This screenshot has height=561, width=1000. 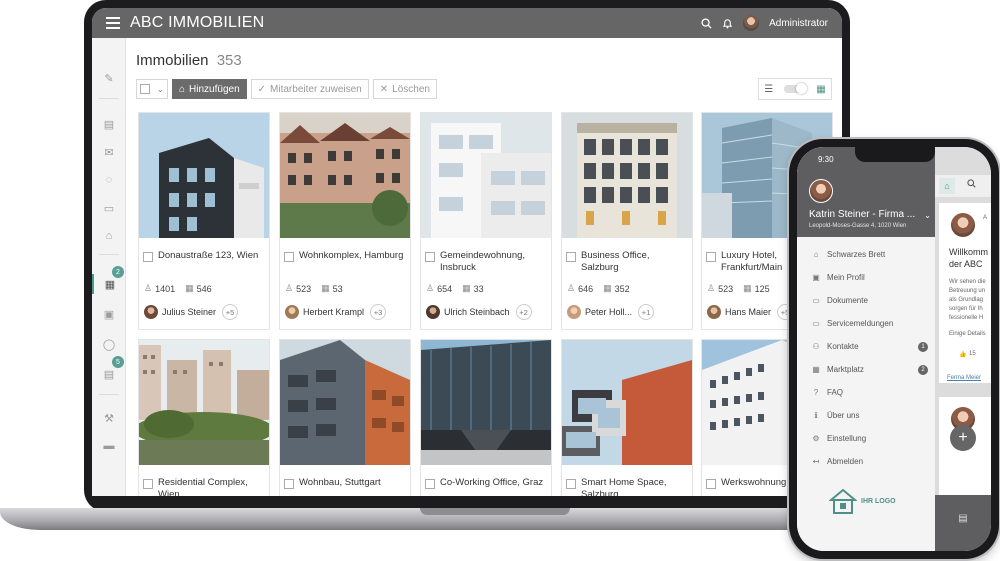 I want to click on sidebar-item-properties: ▦ 2, so click(x=109, y=280).